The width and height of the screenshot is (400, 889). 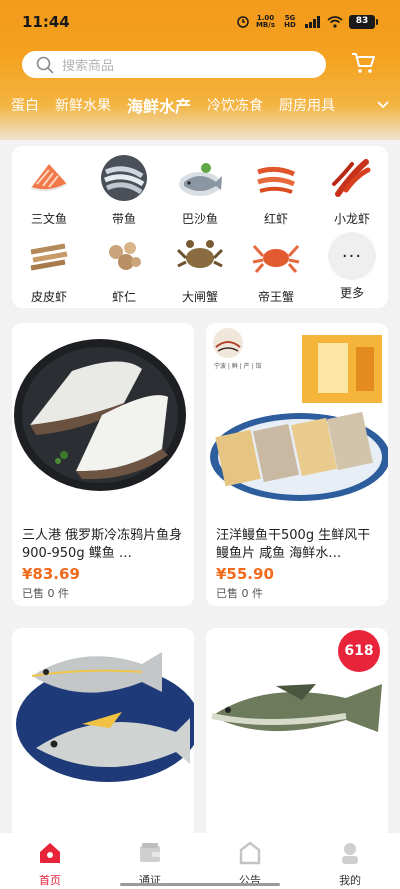 I want to click on king-crab-icon, so click(x=276, y=258).